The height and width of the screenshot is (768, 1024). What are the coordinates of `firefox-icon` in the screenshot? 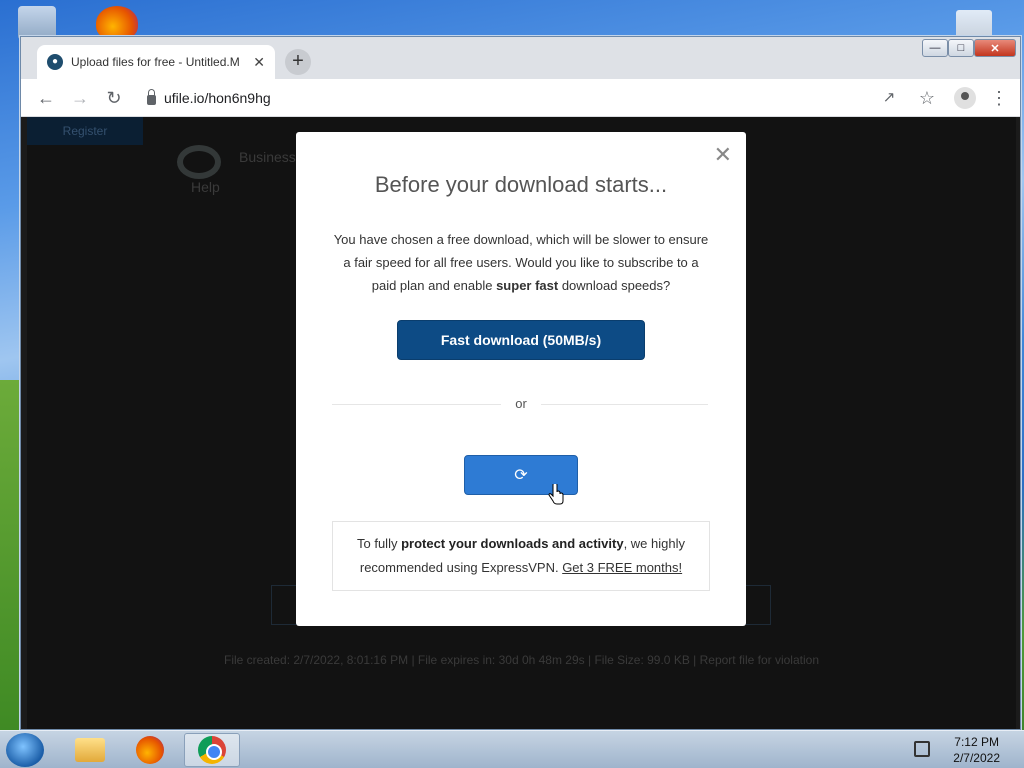 It's located at (150, 750).